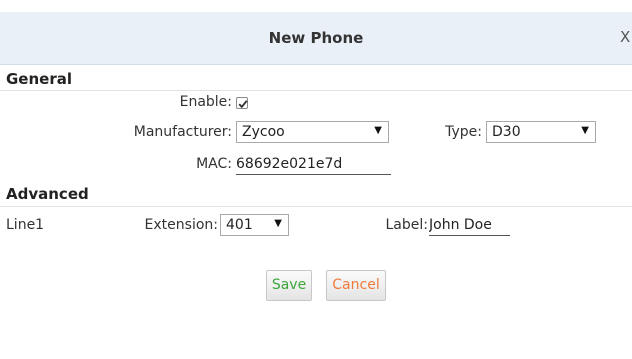 This screenshot has height=359, width=632. Describe the element at coordinates (263, 132) in the screenshot. I see `manufacturer-value: Zycoo` at that location.